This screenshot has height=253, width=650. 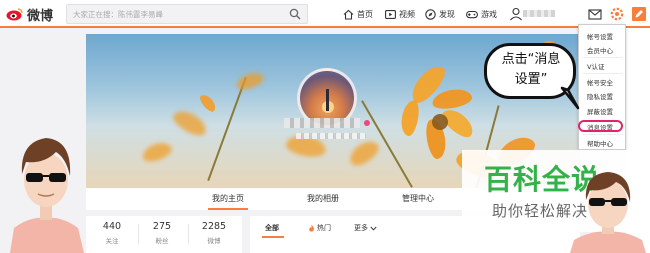 I want to click on tab-my-home: 我的主页, so click(x=228, y=198).